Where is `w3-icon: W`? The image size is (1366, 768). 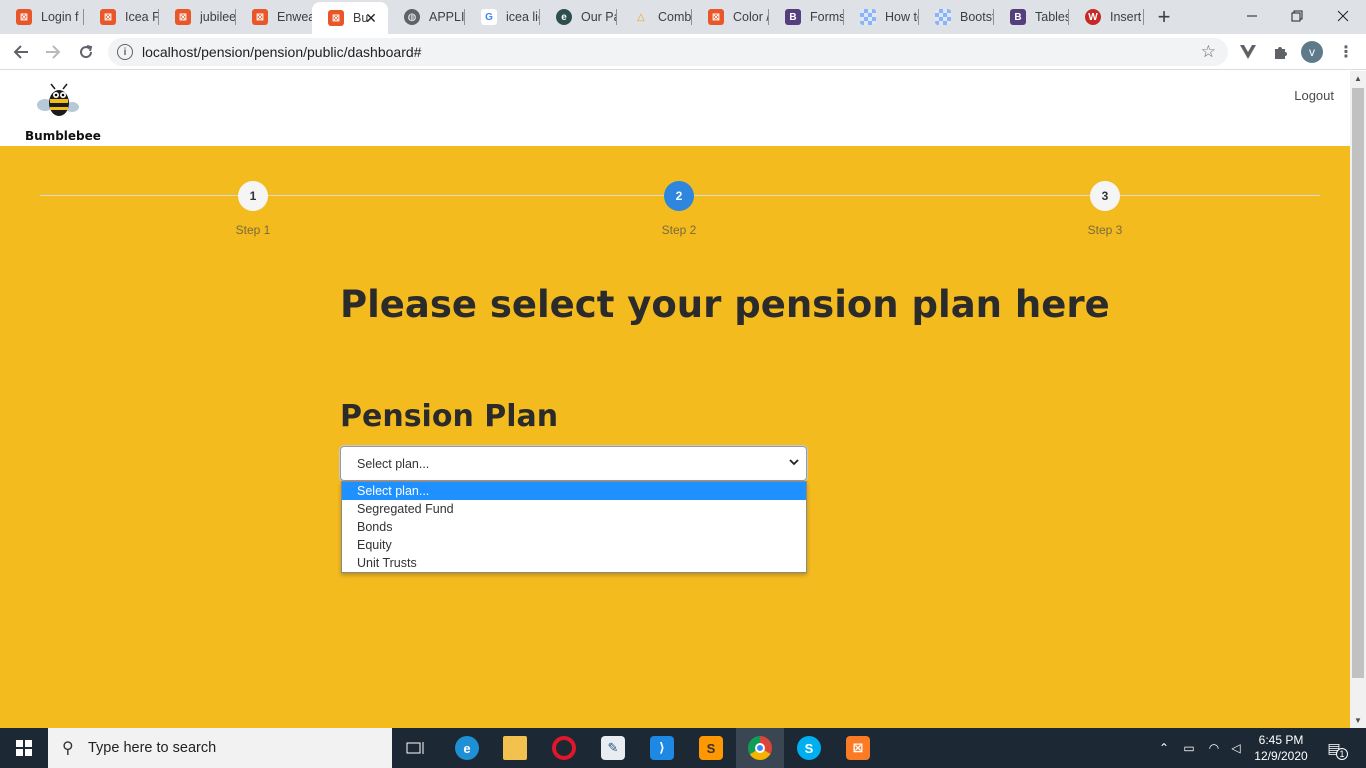
w3-icon: W is located at coordinates (1093, 17).